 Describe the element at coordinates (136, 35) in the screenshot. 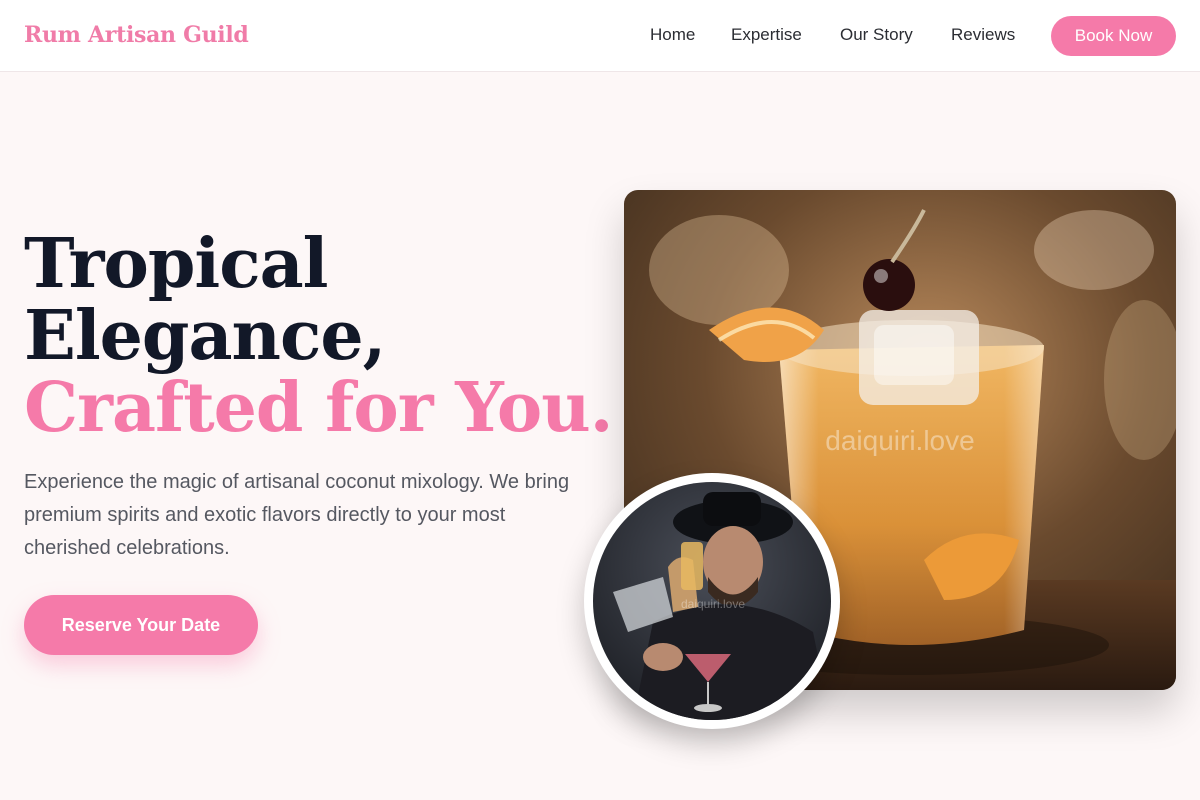

I see `brand-logo: Rum Artisan Guild` at that location.